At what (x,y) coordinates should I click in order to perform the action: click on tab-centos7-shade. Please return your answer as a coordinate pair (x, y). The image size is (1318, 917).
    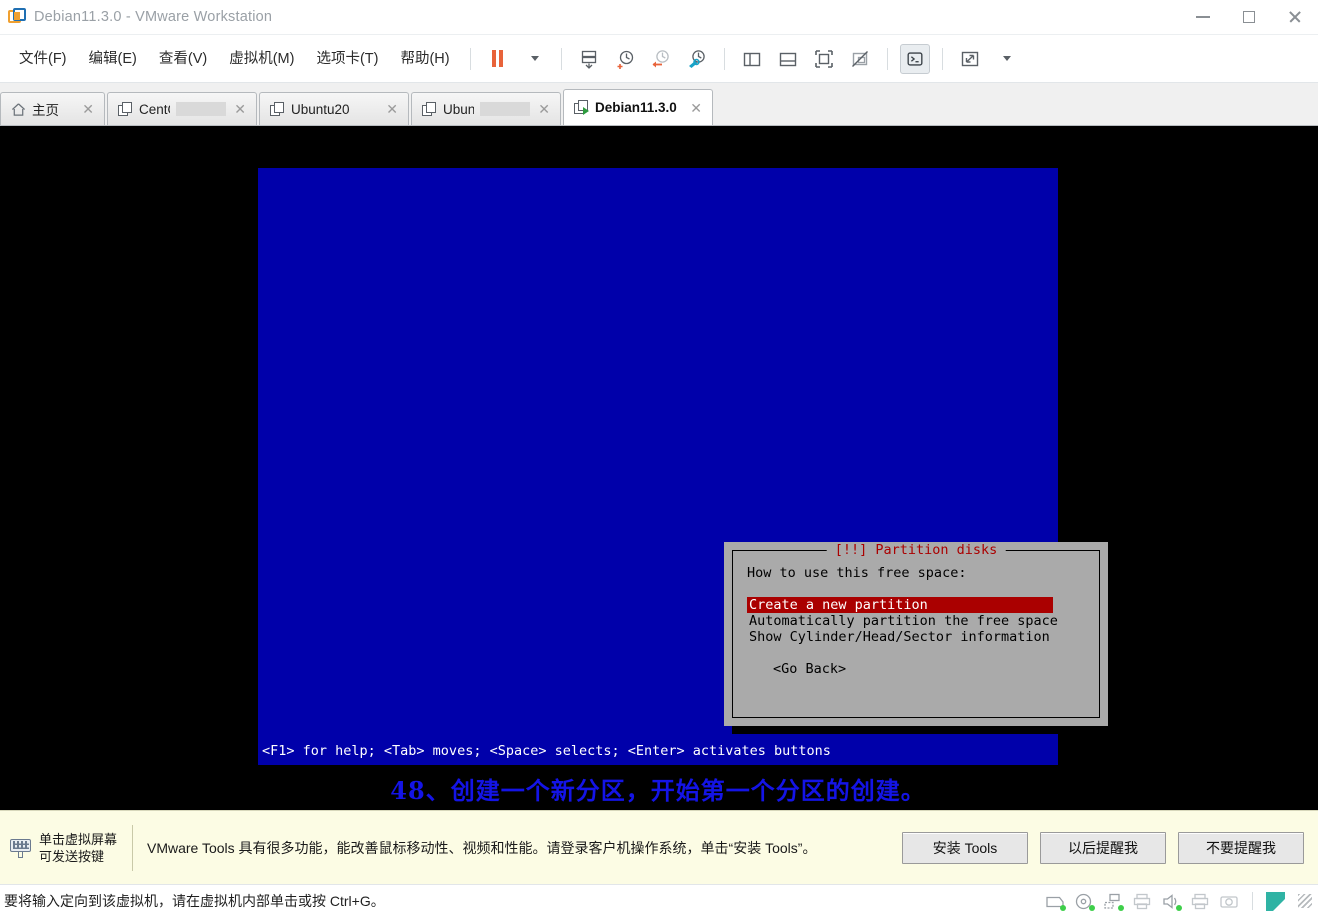
    Looking at the image, I should click on (201, 109).